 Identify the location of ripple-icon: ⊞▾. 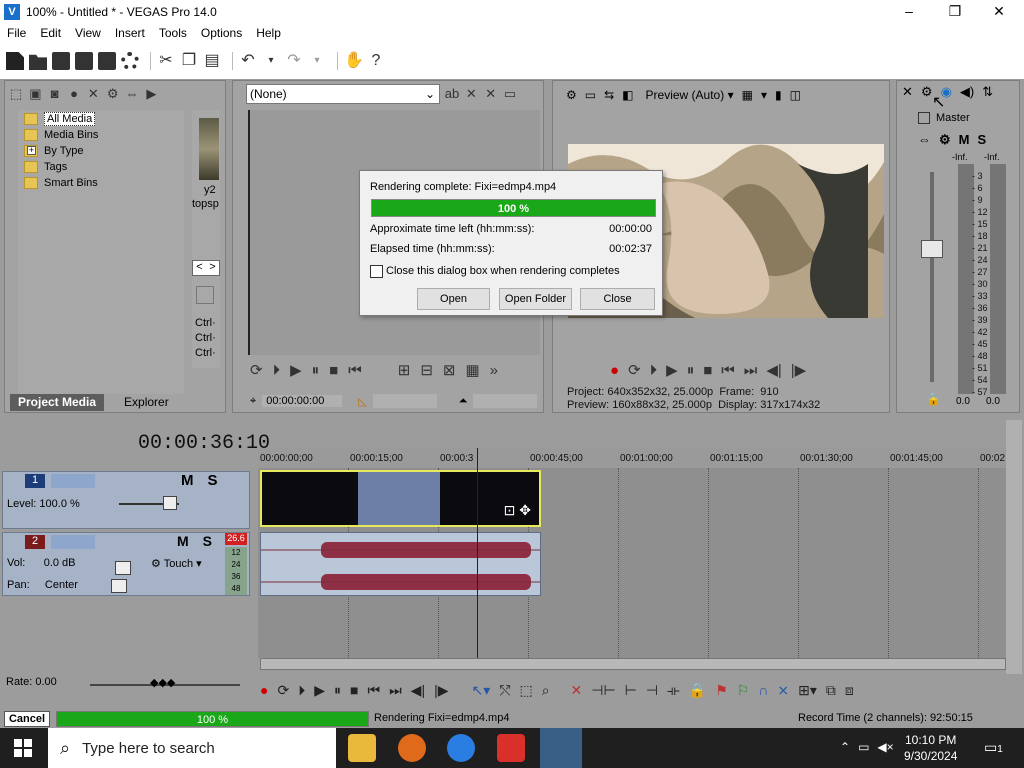
(807, 690).